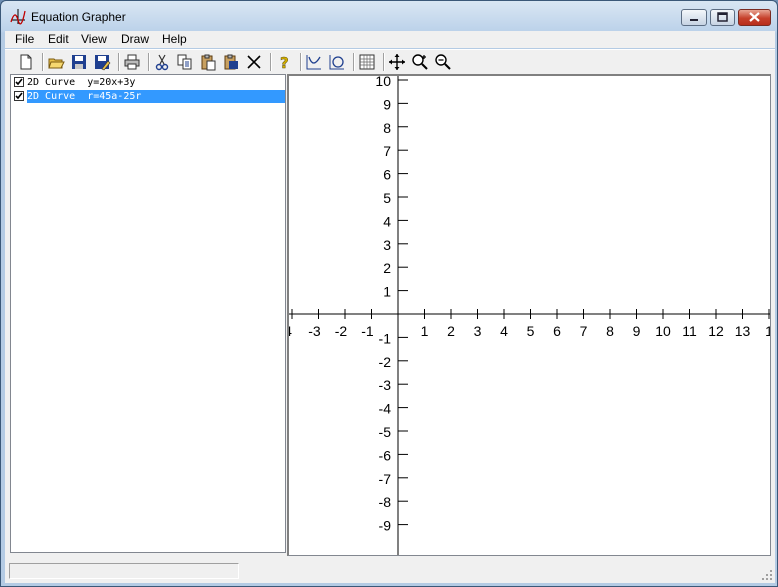  I want to click on grid-button, so click(367, 62).